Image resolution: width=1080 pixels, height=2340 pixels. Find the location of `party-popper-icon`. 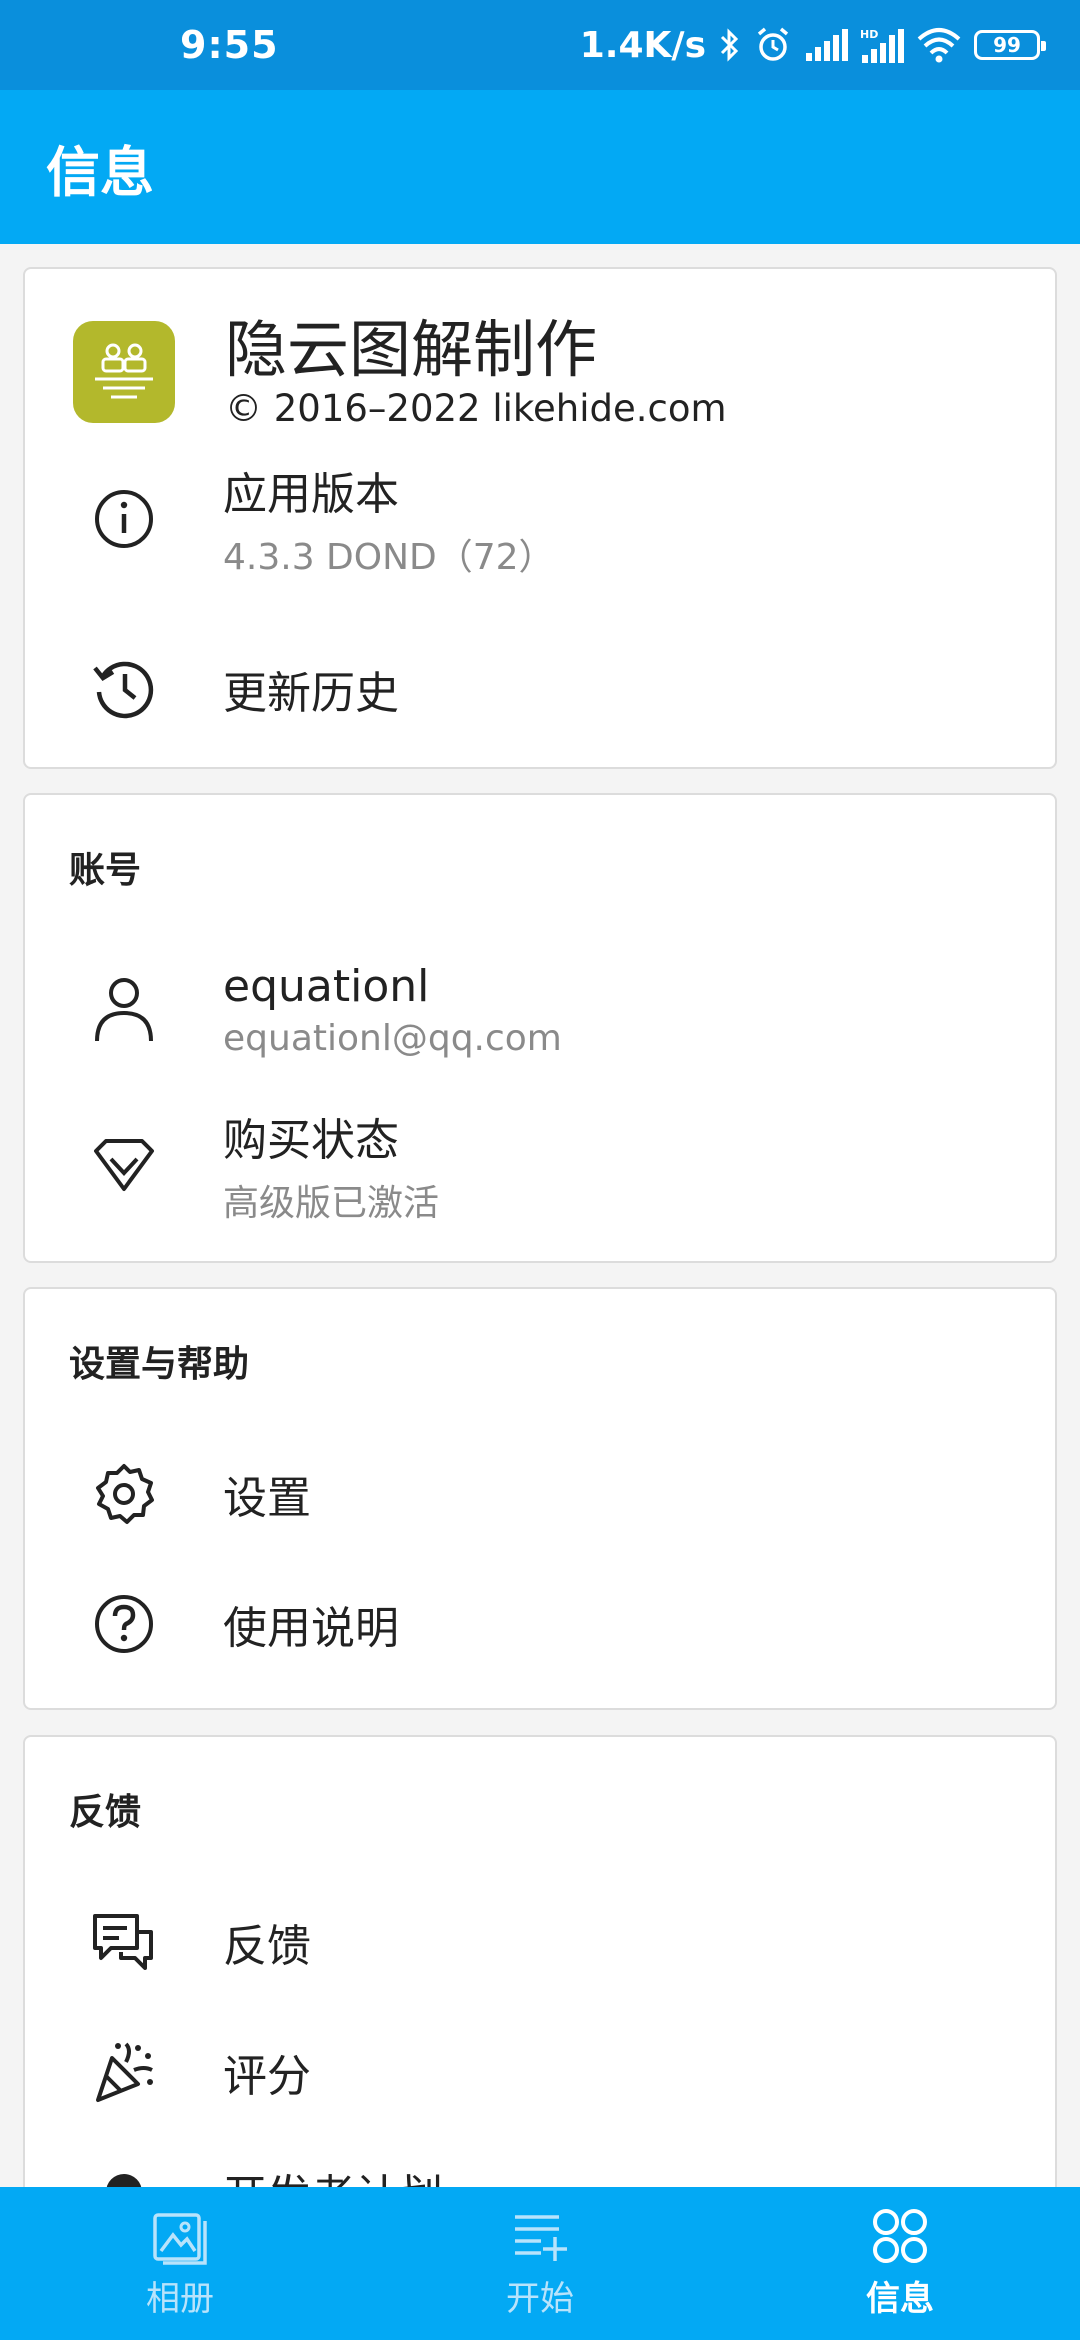

party-popper-icon is located at coordinates (124, 2072).